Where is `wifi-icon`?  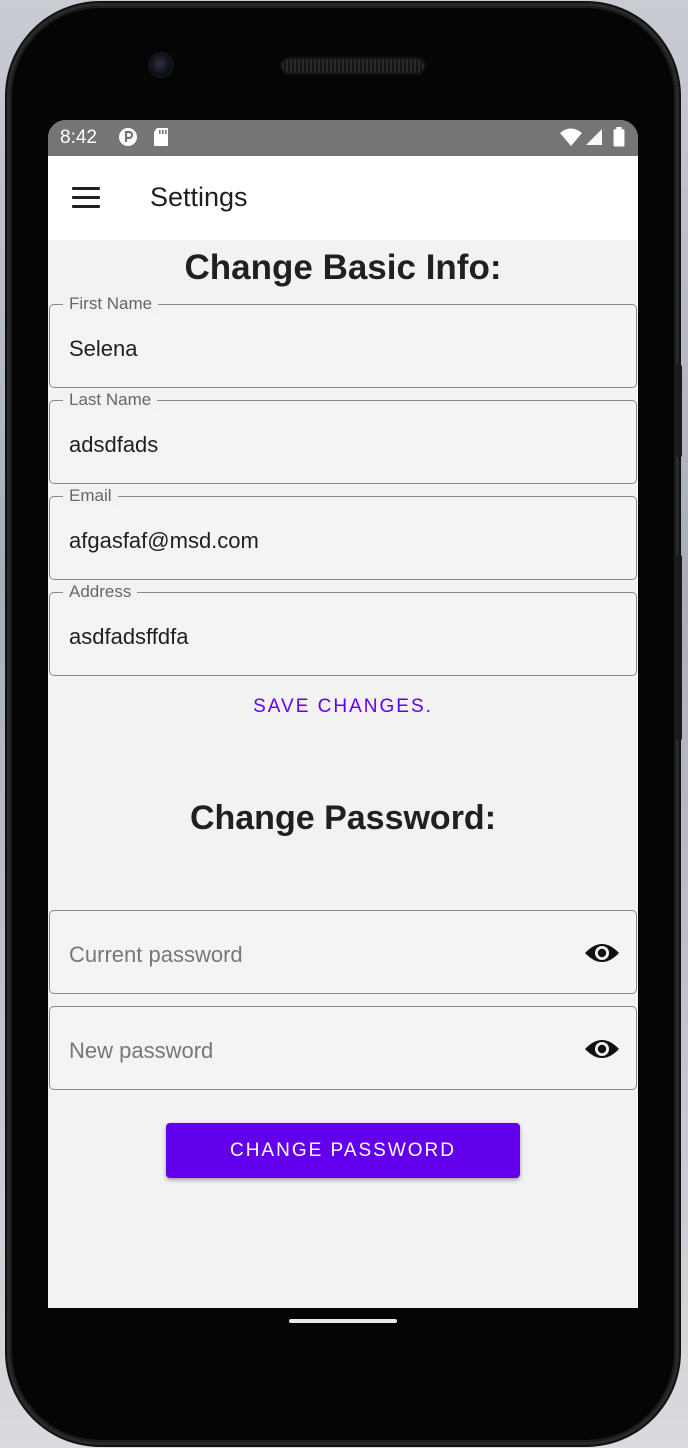 wifi-icon is located at coordinates (571, 137).